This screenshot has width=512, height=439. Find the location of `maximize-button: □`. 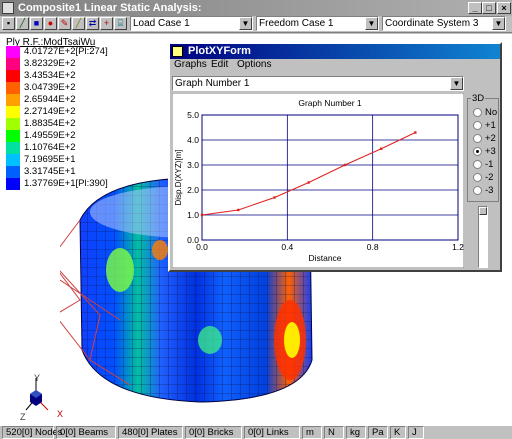

maximize-button: □ is located at coordinates (489, 8).